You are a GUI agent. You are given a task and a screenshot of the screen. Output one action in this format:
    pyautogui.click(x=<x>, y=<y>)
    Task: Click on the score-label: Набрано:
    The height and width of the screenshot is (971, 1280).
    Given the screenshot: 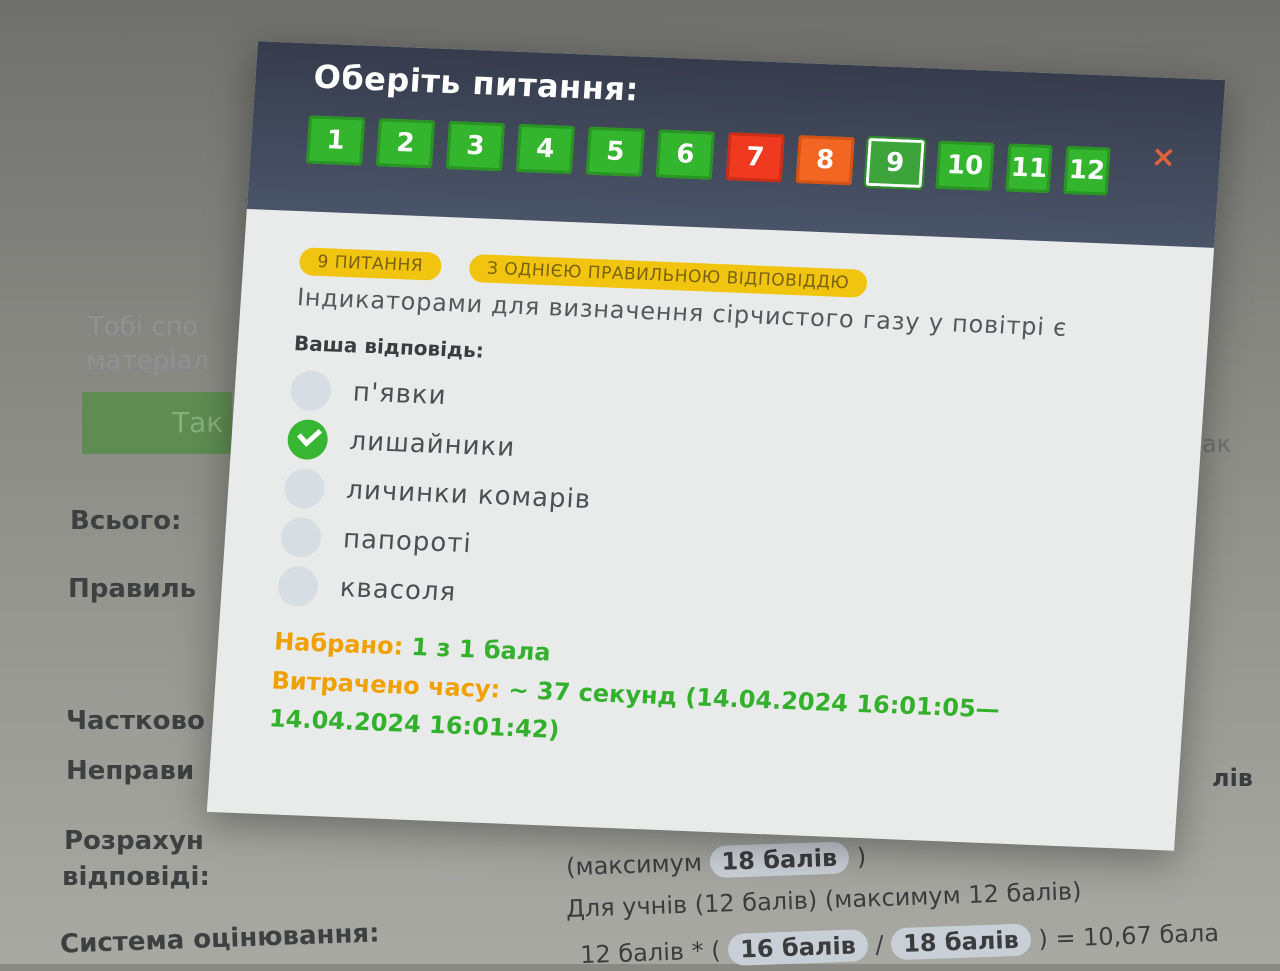 What is the action you would take?
    pyautogui.click(x=339, y=644)
    